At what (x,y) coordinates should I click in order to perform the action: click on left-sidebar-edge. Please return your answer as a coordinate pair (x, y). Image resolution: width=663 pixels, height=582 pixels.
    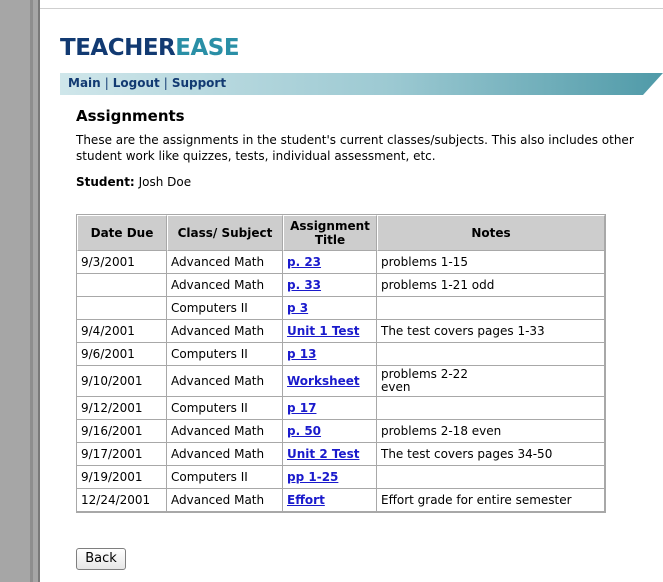
    Looking at the image, I should click on (31, 291).